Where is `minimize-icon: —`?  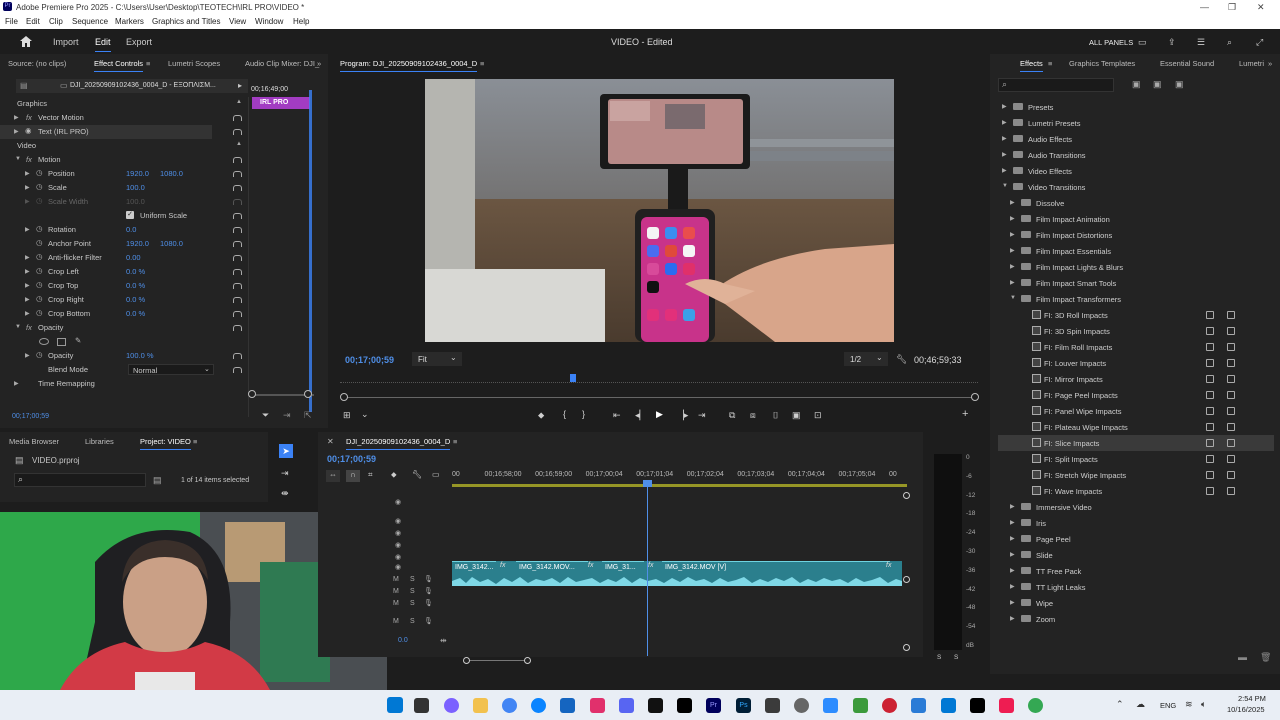 minimize-icon: — is located at coordinates (1204, 7).